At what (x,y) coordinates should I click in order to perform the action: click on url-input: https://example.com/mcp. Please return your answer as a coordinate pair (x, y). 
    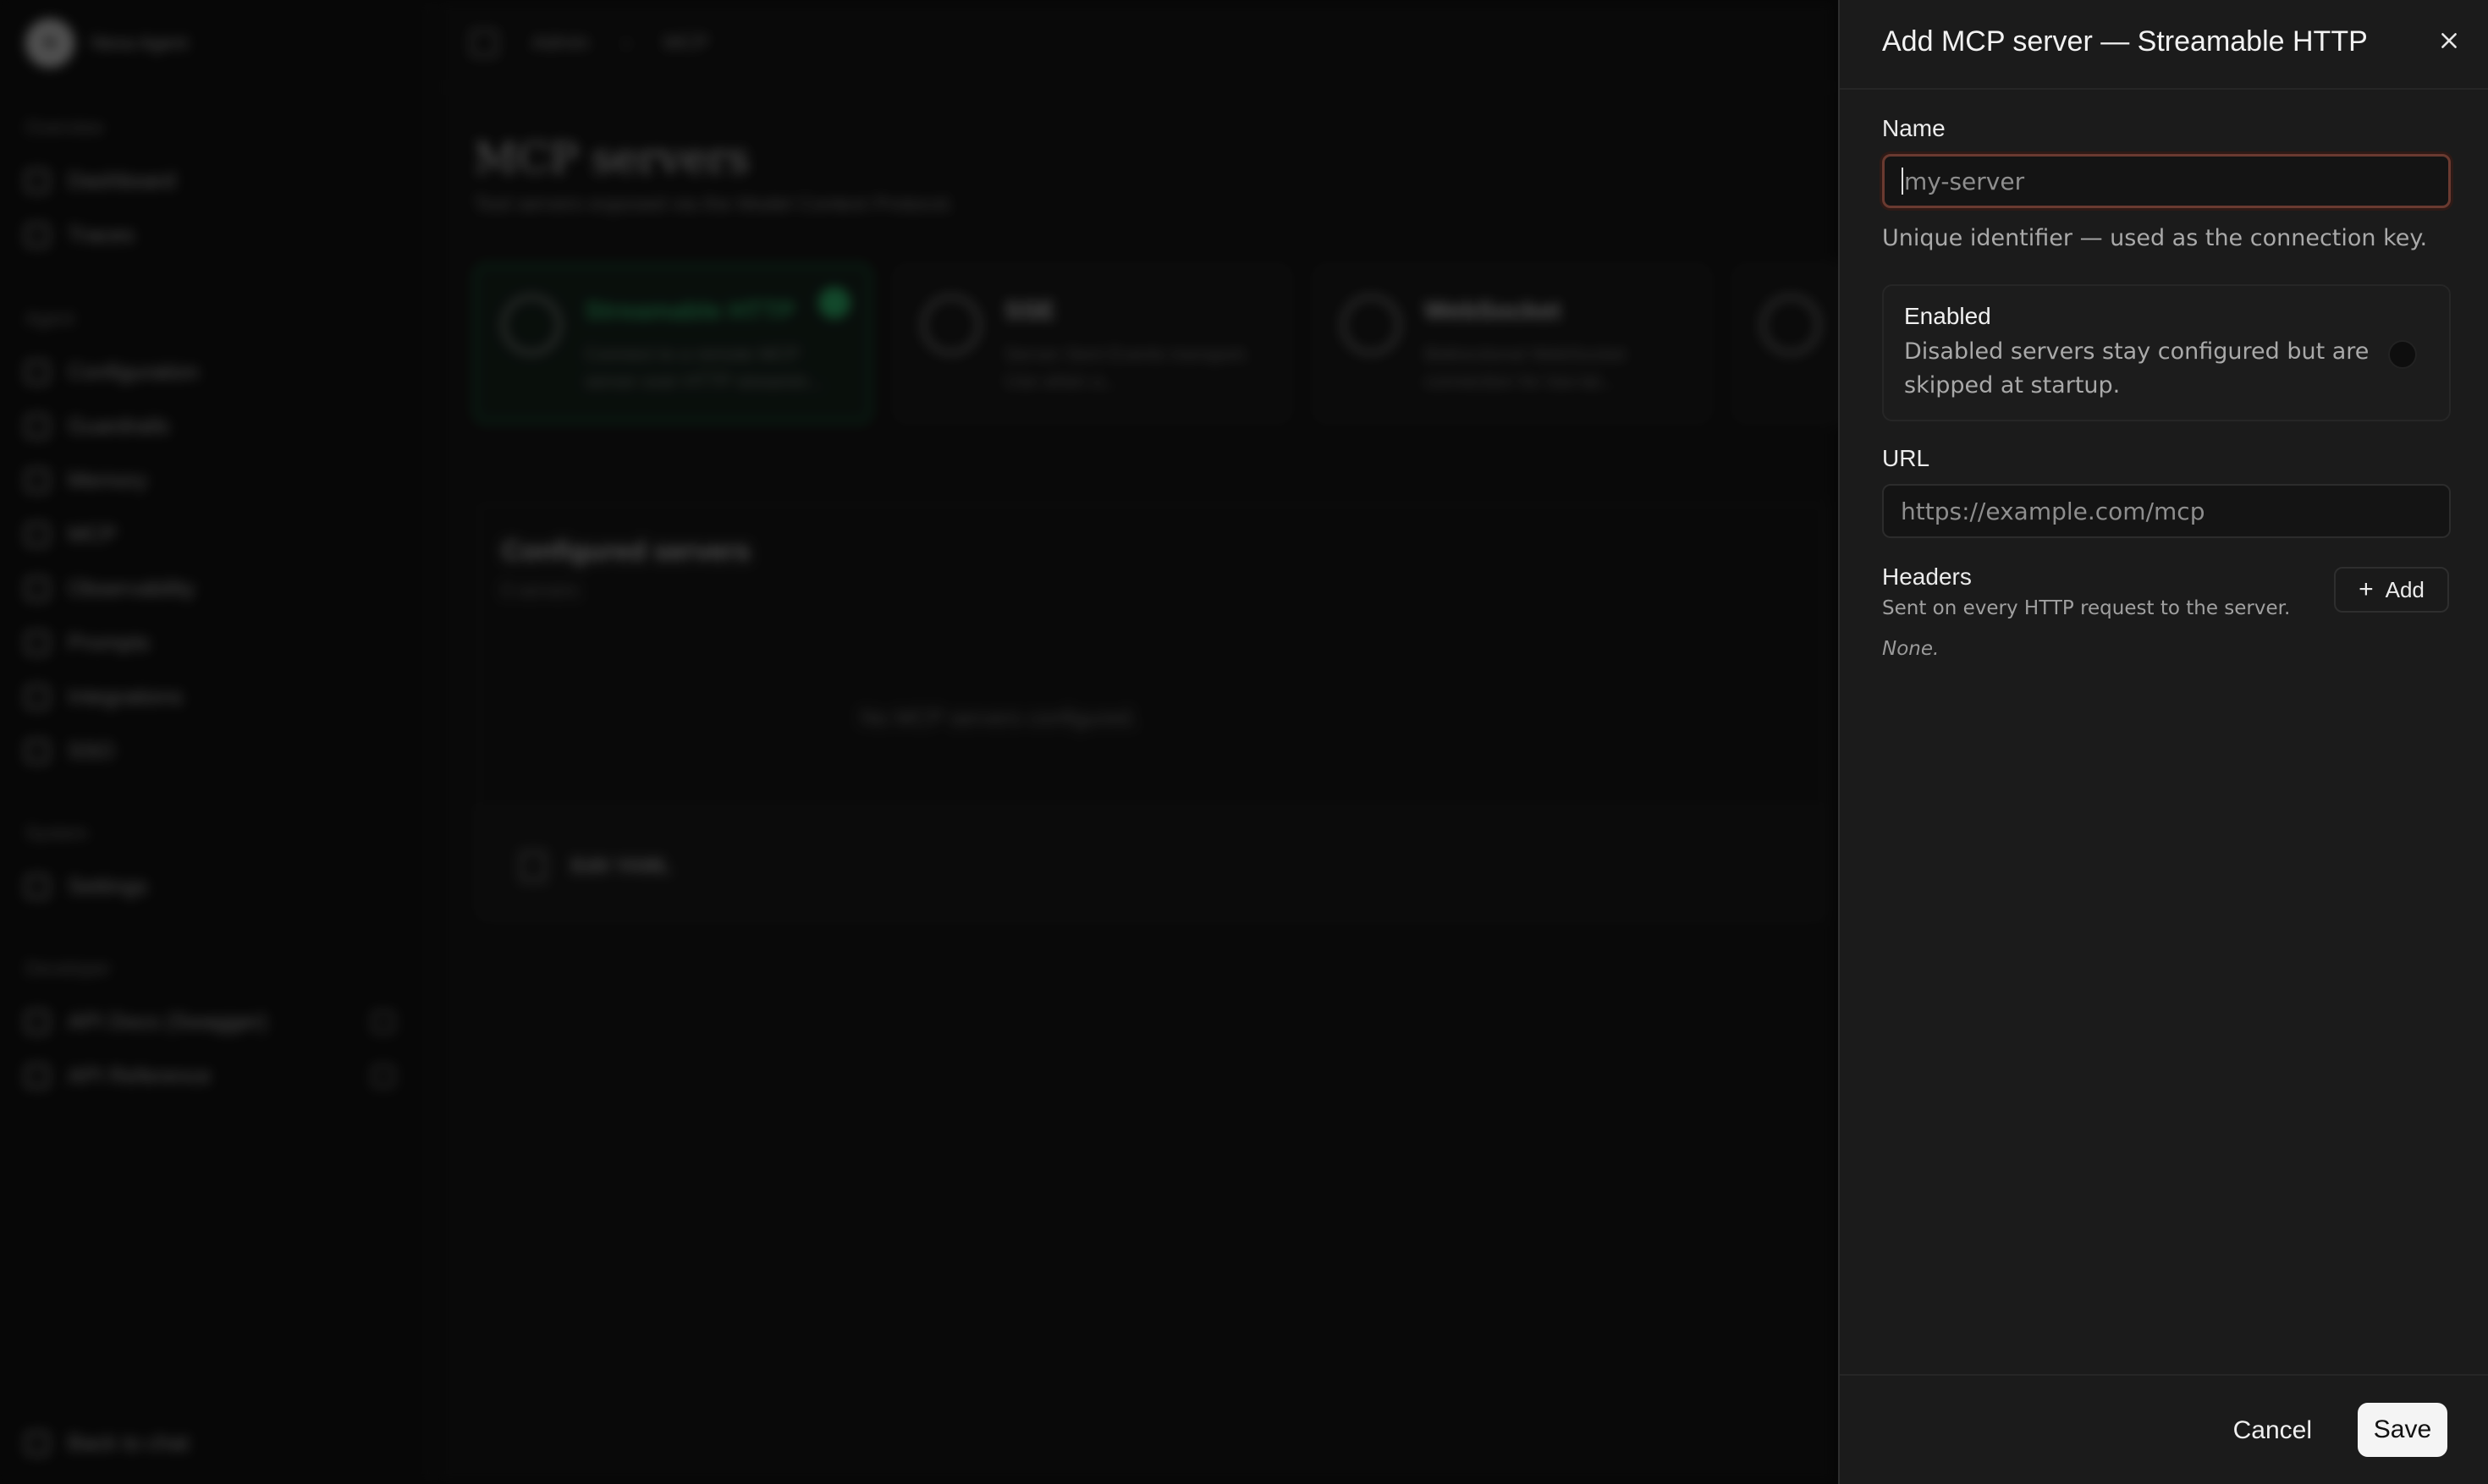
    Looking at the image, I should click on (2166, 511).